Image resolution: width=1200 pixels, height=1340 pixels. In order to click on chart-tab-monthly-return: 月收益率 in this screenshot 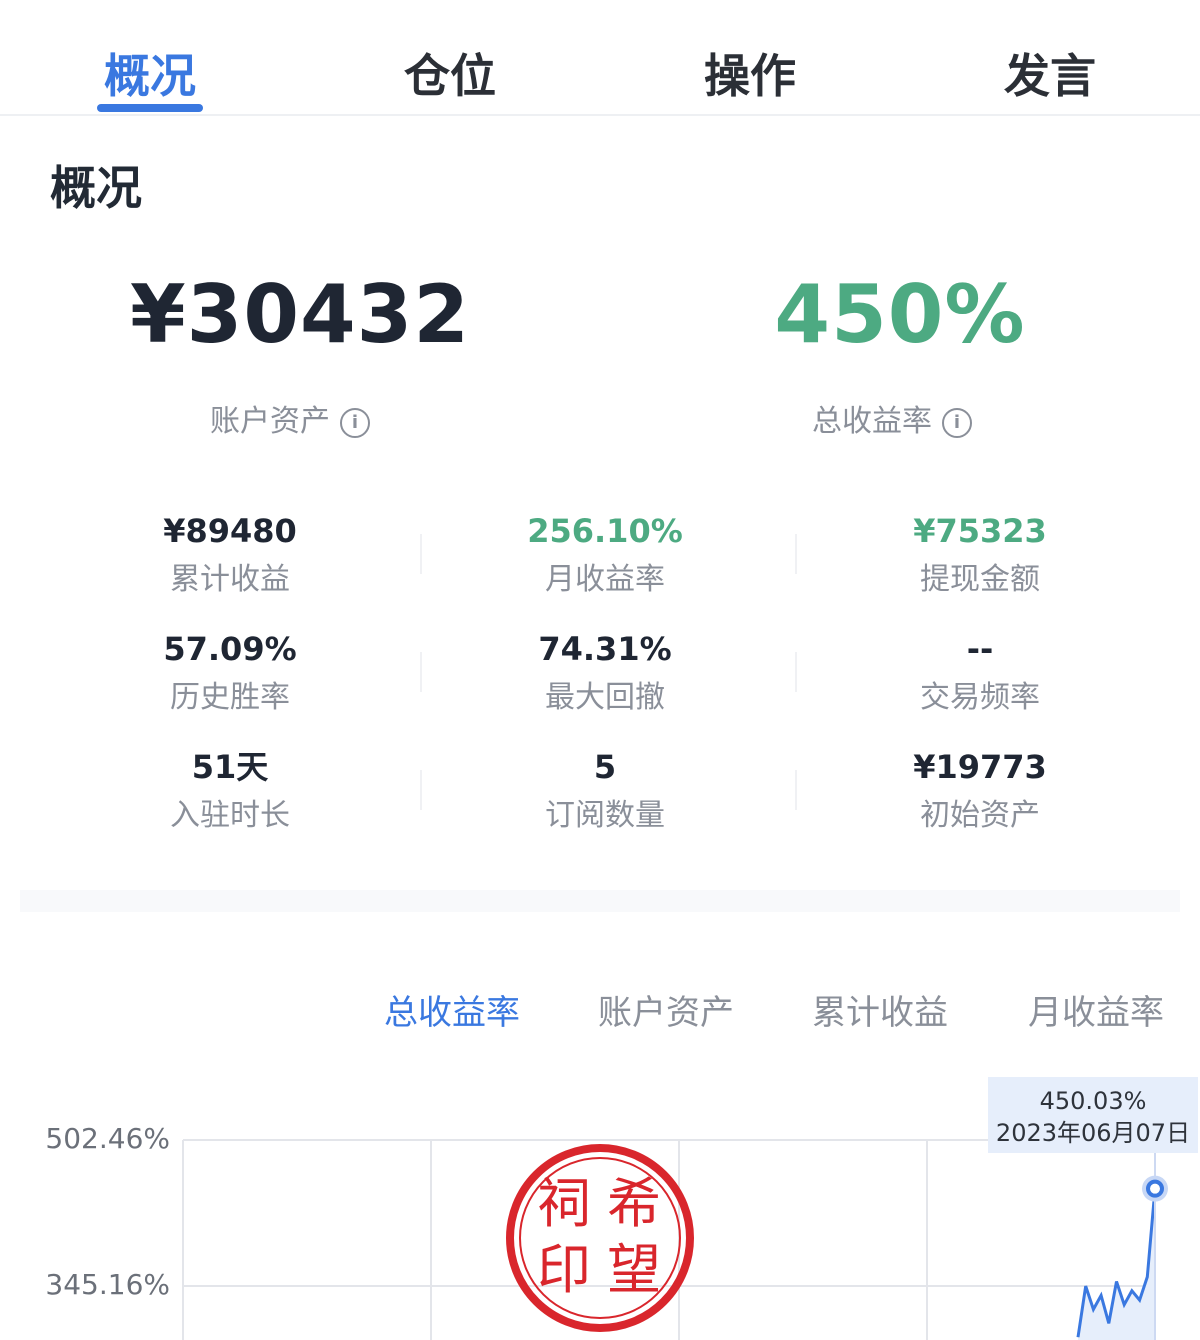, I will do `click(1096, 1009)`.